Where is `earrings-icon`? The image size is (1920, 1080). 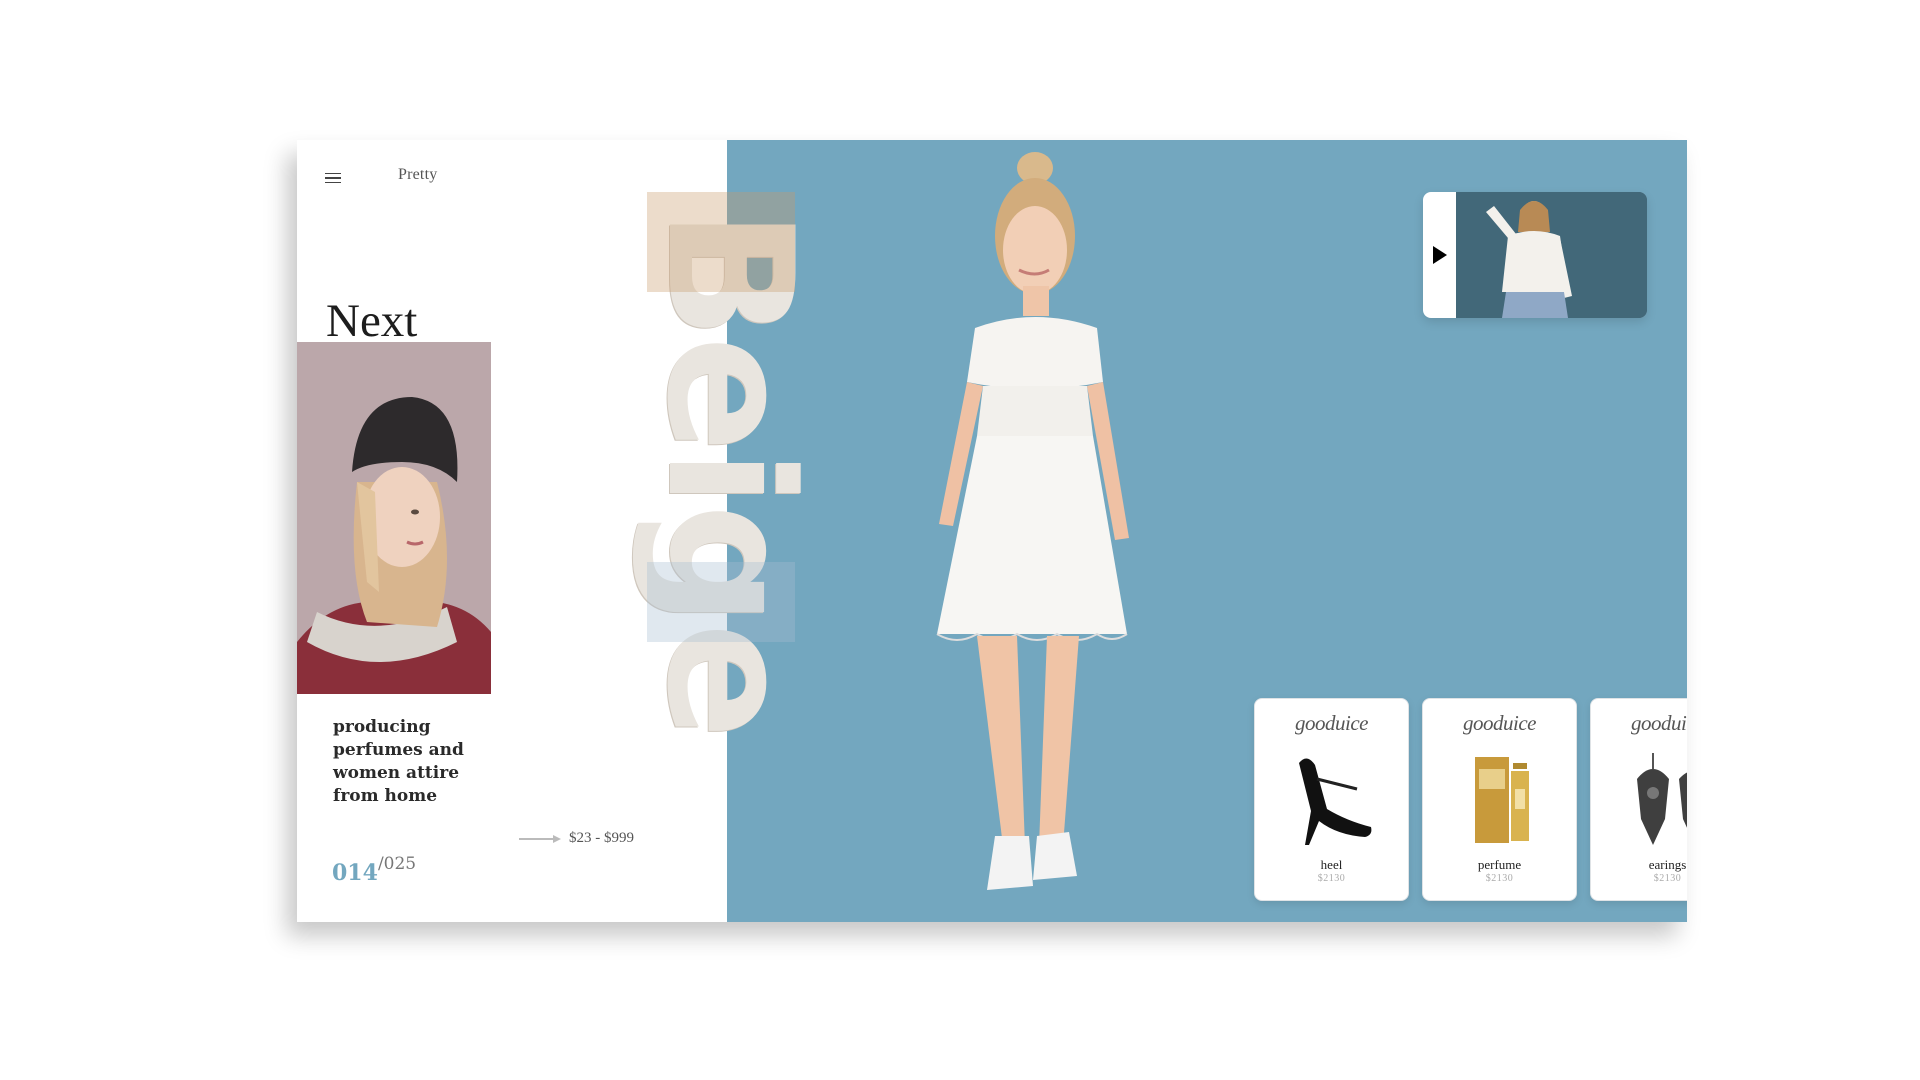
earrings-icon is located at coordinates (1662, 799).